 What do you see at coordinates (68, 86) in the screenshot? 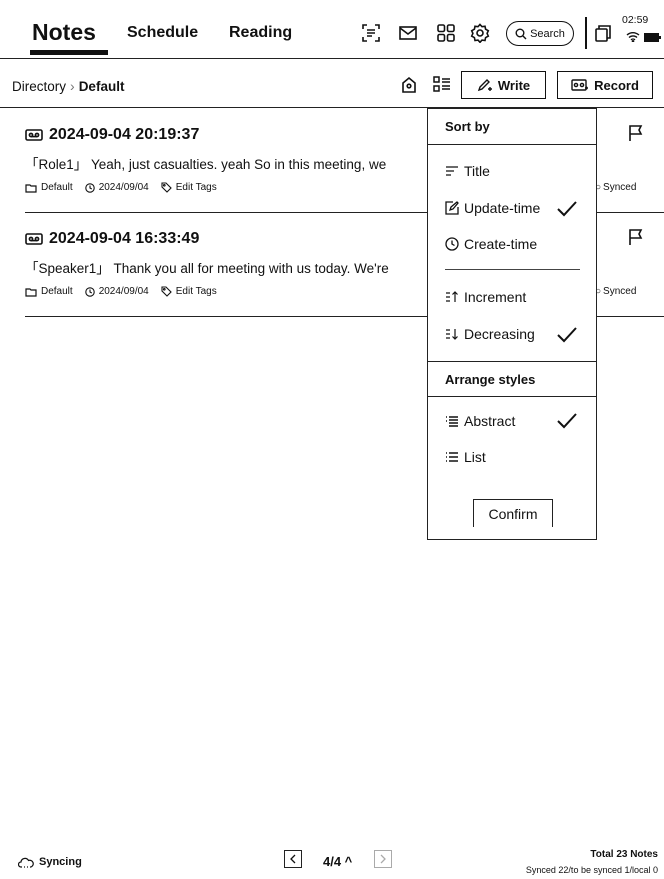
I see `breadcrumb: Directory › Default` at bounding box center [68, 86].